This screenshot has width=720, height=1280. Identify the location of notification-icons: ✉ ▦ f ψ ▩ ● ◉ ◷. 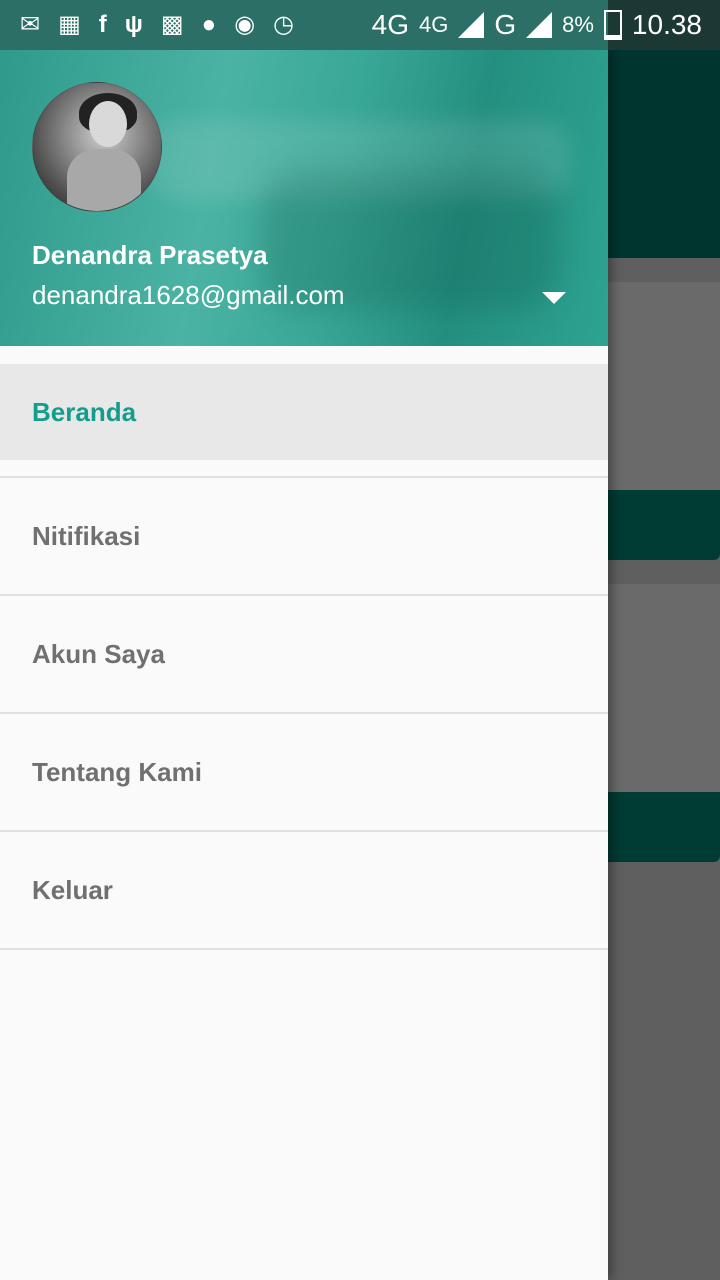
(147, 25).